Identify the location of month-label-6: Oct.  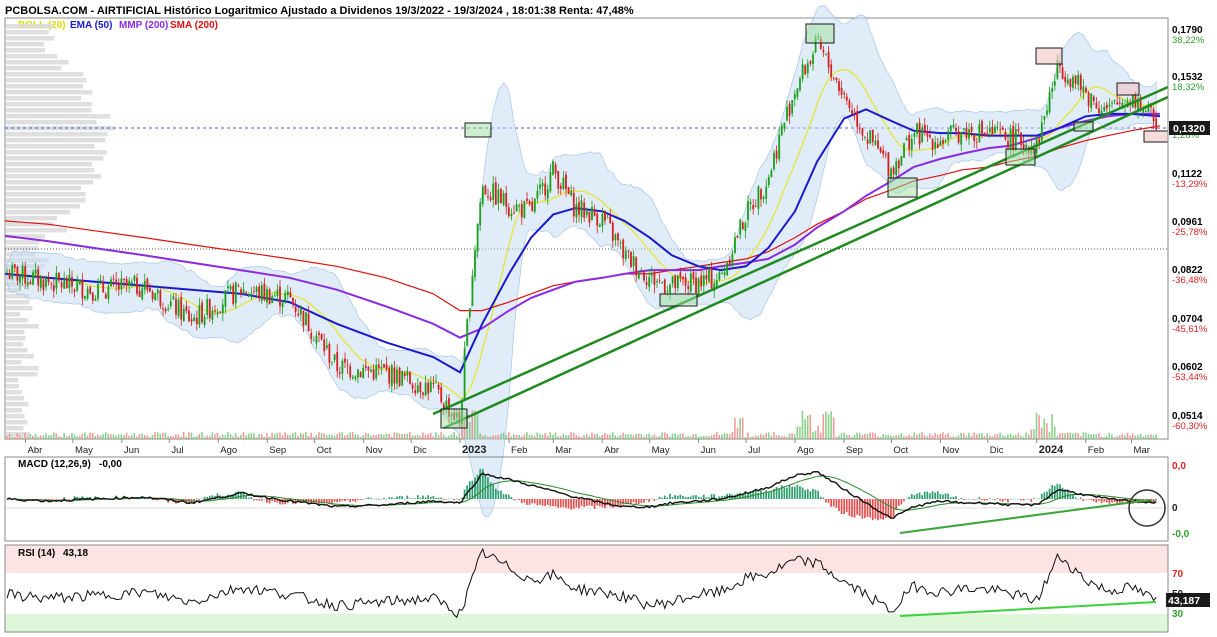
(324, 450).